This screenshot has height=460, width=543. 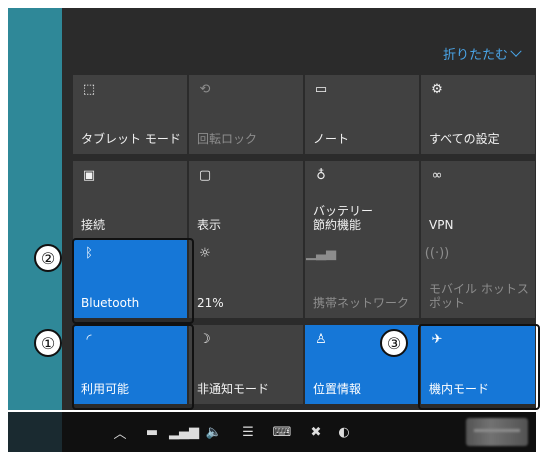 What do you see at coordinates (35, 432) in the screenshot?
I see `taskbar-left-edge` at bounding box center [35, 432].